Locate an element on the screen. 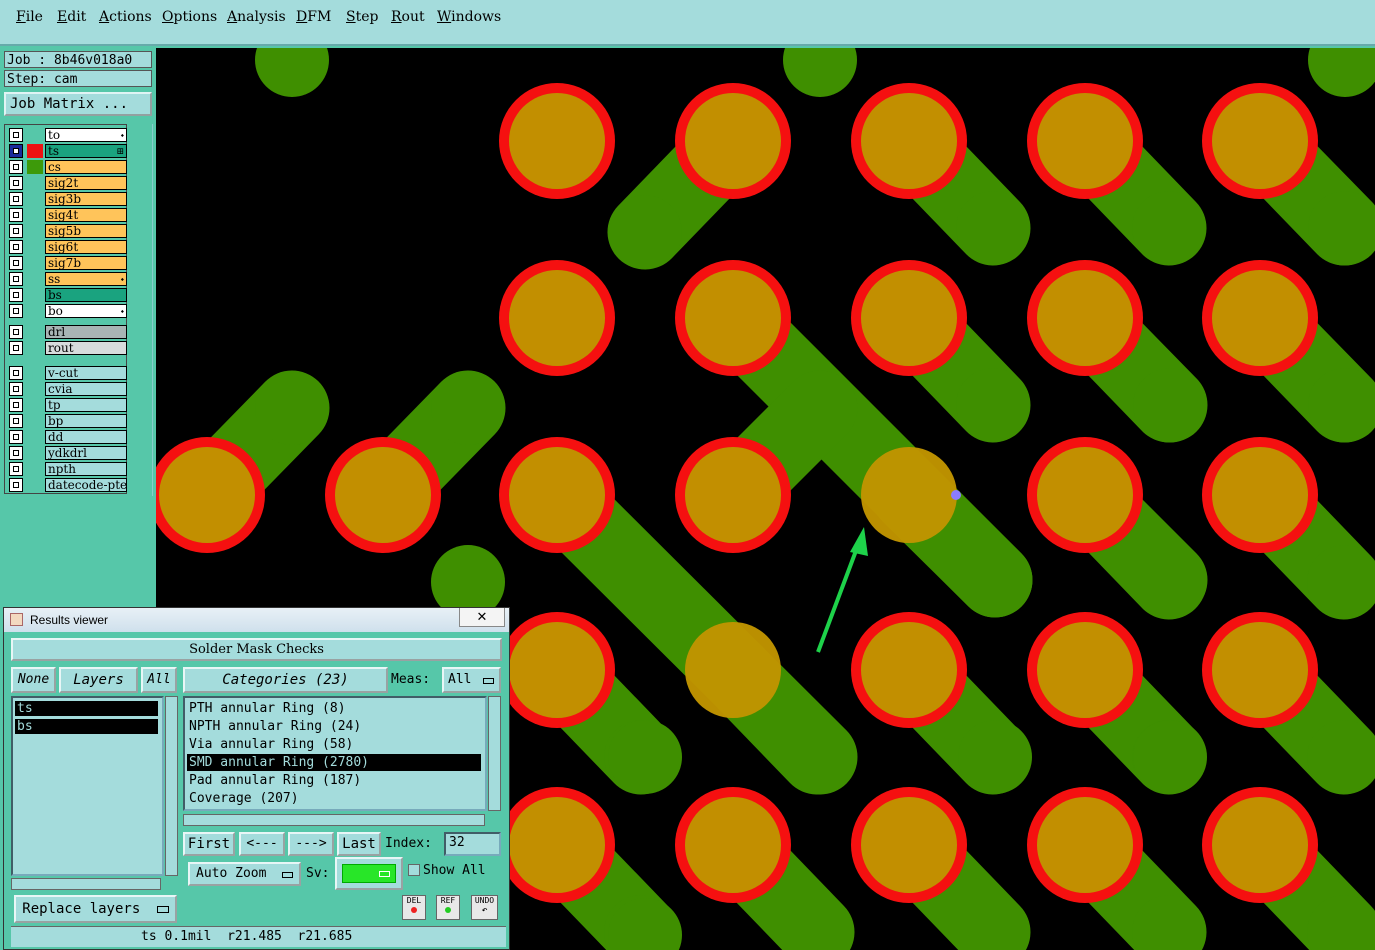 Image resolution: width=1375 pixels, height=950 pixels. layer-name: ts ⊞ is located at coordinates (86, 151).